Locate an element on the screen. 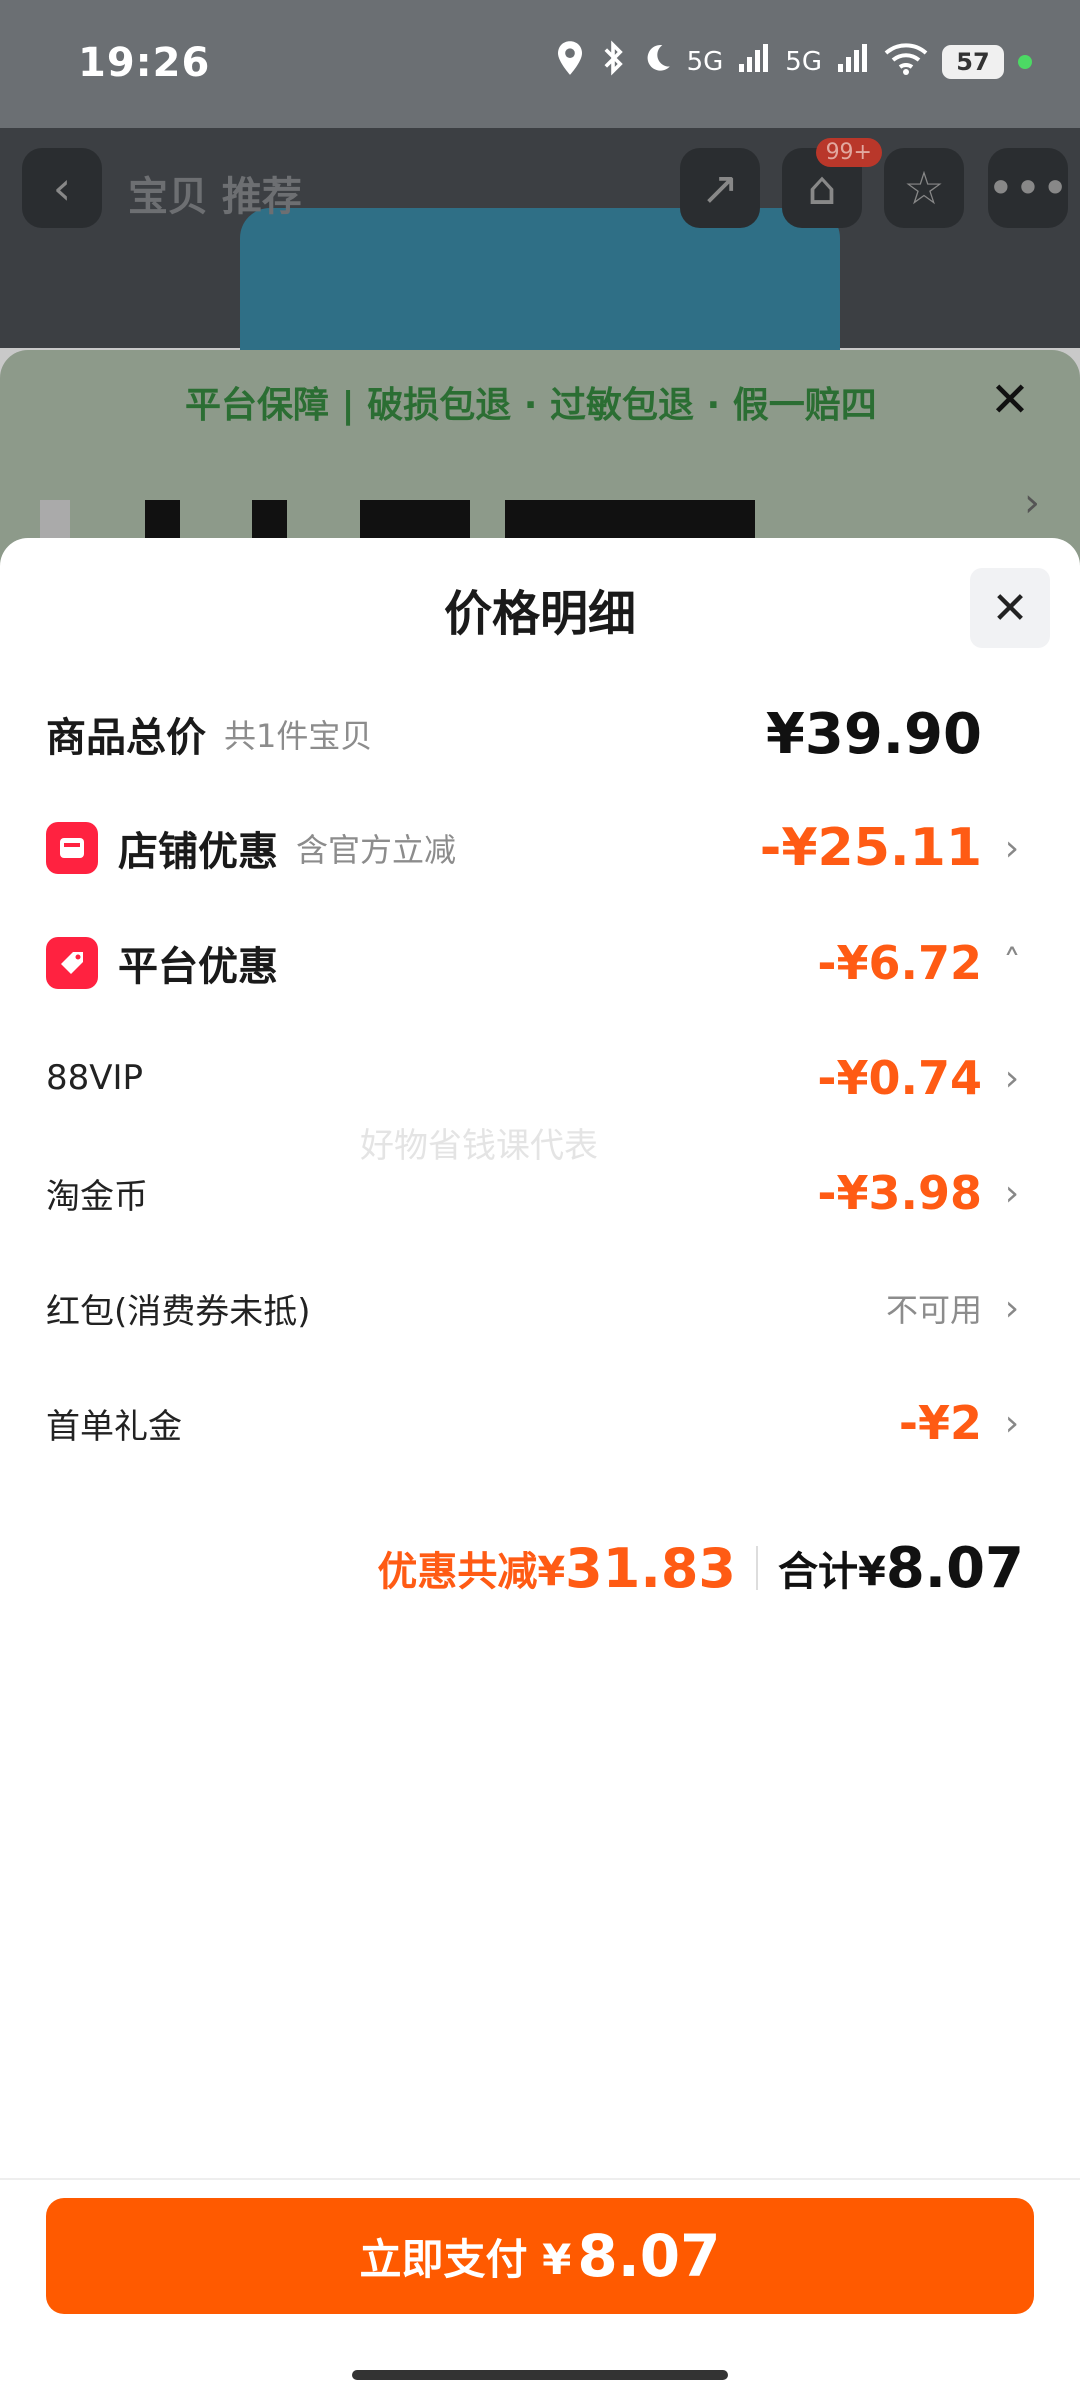 Image resolution: width=1080 pixels, height=2400 pixels. row-total-price: 商品总价 共1件宝贝 ¥39.90 is located at coordinates (540, 734).